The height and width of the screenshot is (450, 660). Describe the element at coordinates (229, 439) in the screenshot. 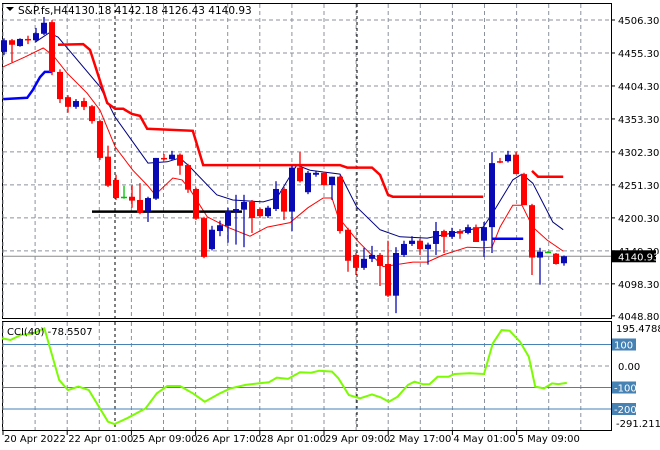

I see `time-axis-label: 26 Apr 17:00` at that location.